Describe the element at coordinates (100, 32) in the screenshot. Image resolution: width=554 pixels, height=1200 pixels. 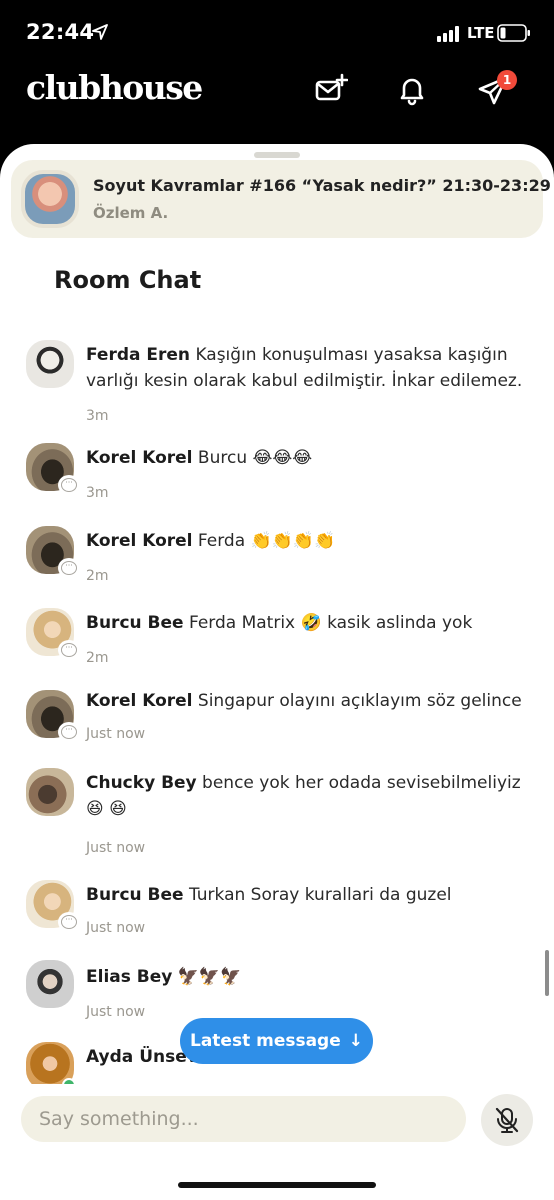
I see `location-arrow-icon` at that location.